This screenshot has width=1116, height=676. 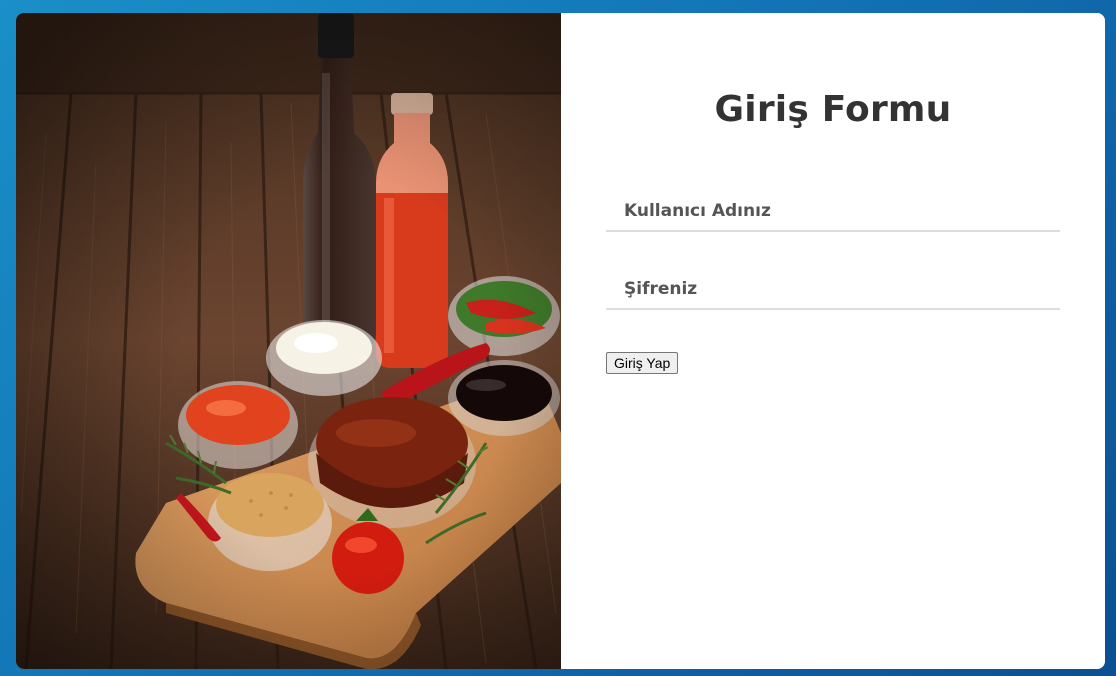 I want to click on username-input, so click(x=833, y=212).